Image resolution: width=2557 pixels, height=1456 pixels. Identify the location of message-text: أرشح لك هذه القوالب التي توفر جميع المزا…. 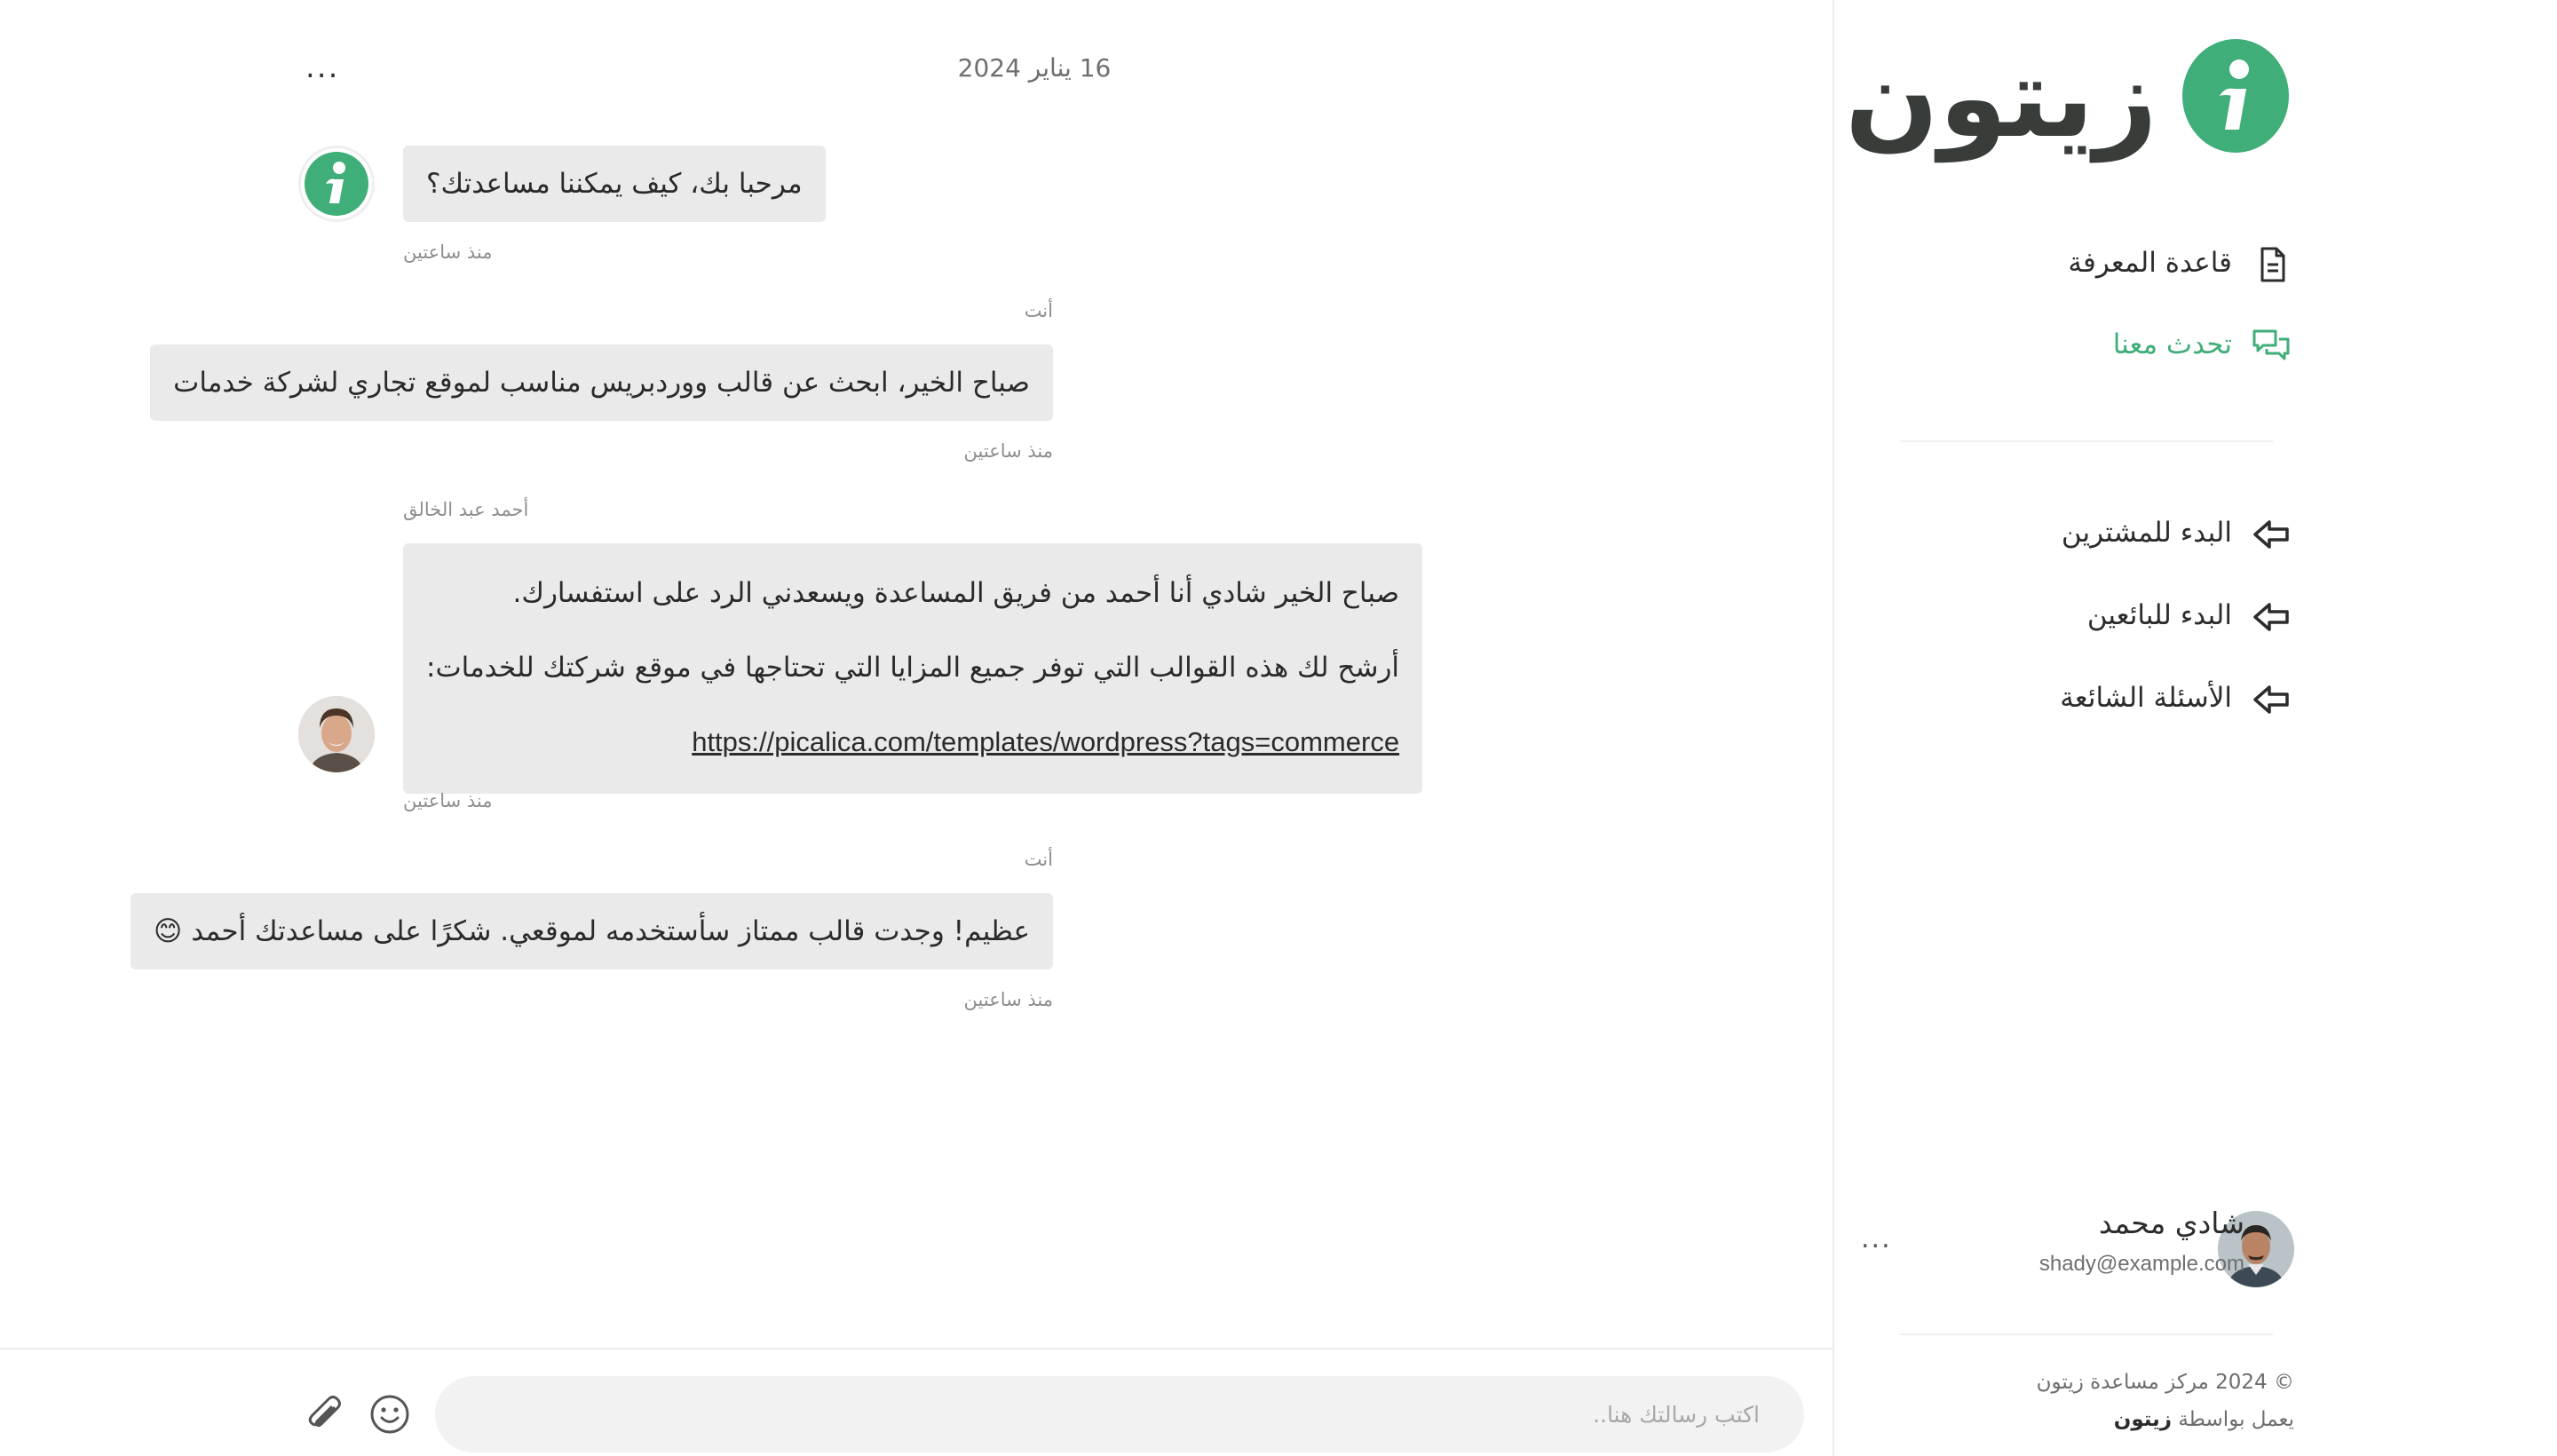
(913, 668).